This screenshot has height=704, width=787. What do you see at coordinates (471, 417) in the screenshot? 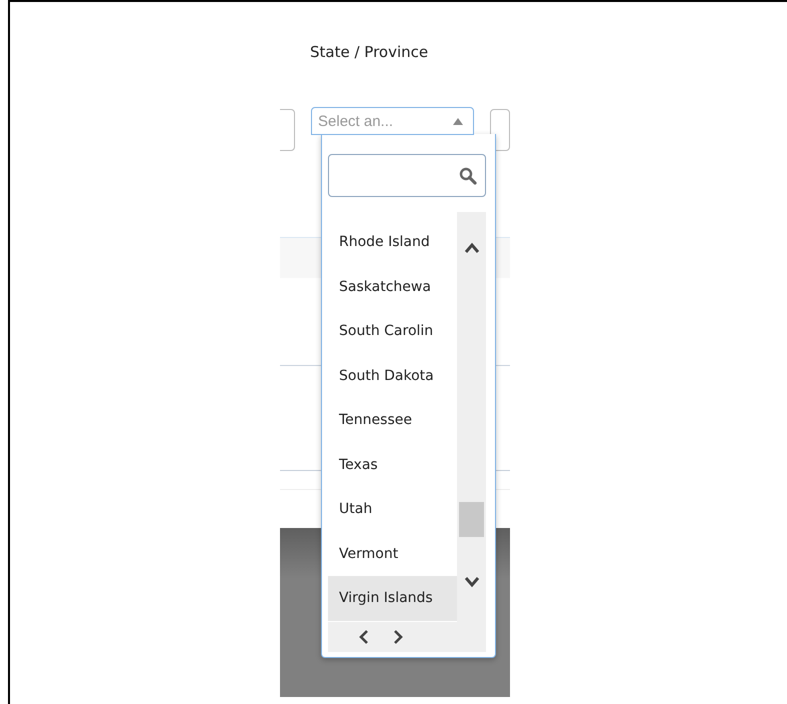
I see `scrollbar` at bounding box center [471, 417].